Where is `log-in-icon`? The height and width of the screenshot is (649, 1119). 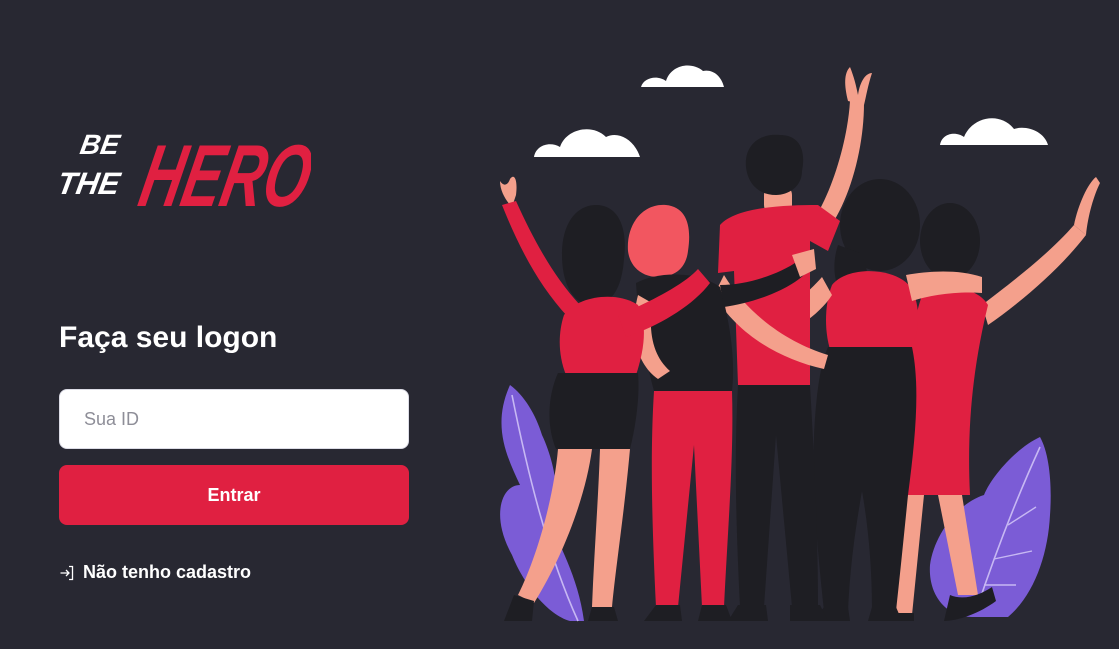
log-in-icon is located at coordinates (67, 572).